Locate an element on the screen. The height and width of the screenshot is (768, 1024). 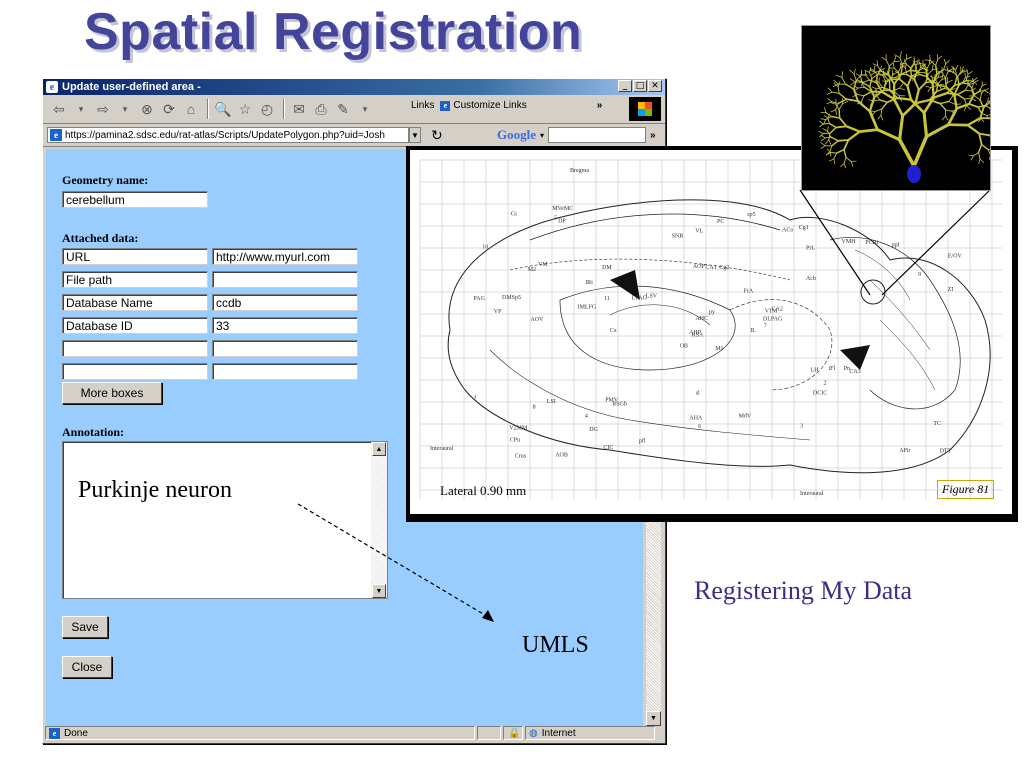
atlas-region-label: 6 is located at coordinates (699, 427).